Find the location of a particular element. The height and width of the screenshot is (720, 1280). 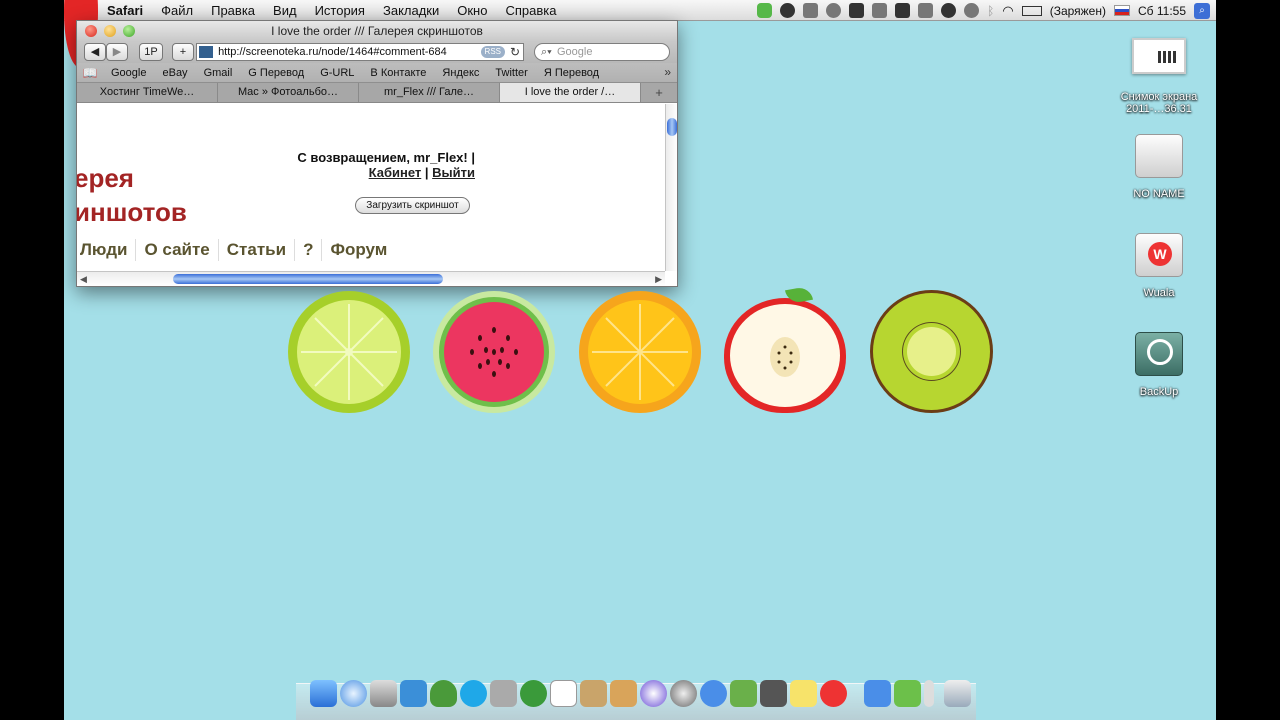

search-field: ⌕▾ Google is located at coordinates (602, 52).